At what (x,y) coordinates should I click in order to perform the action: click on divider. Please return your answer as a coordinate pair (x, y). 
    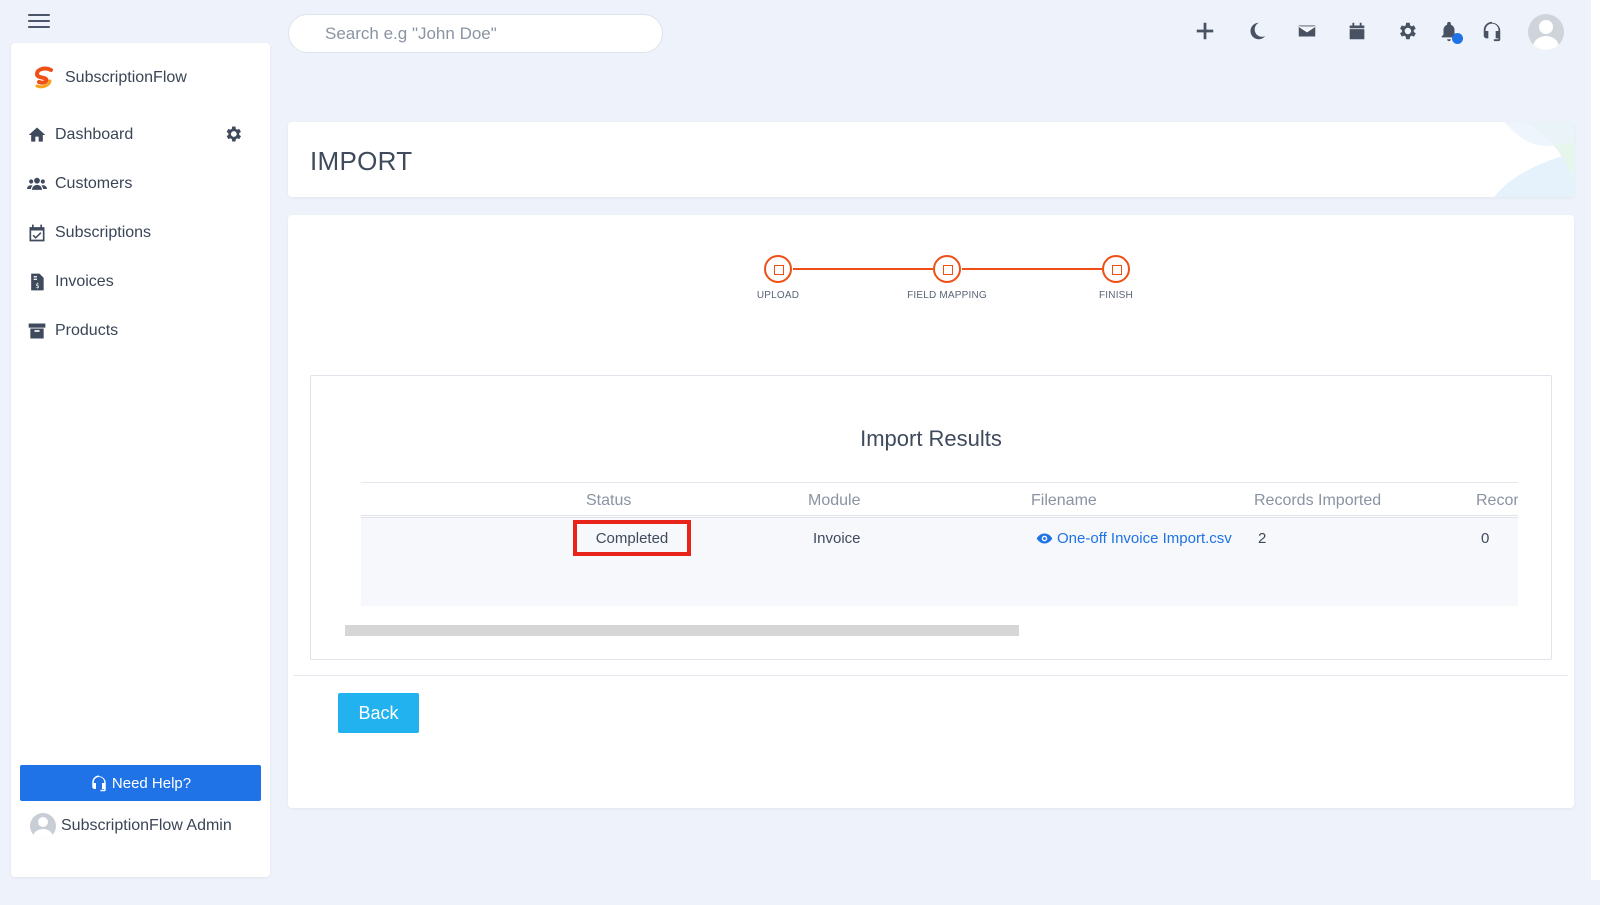
    Looking at the image, I should click on (931, 675).